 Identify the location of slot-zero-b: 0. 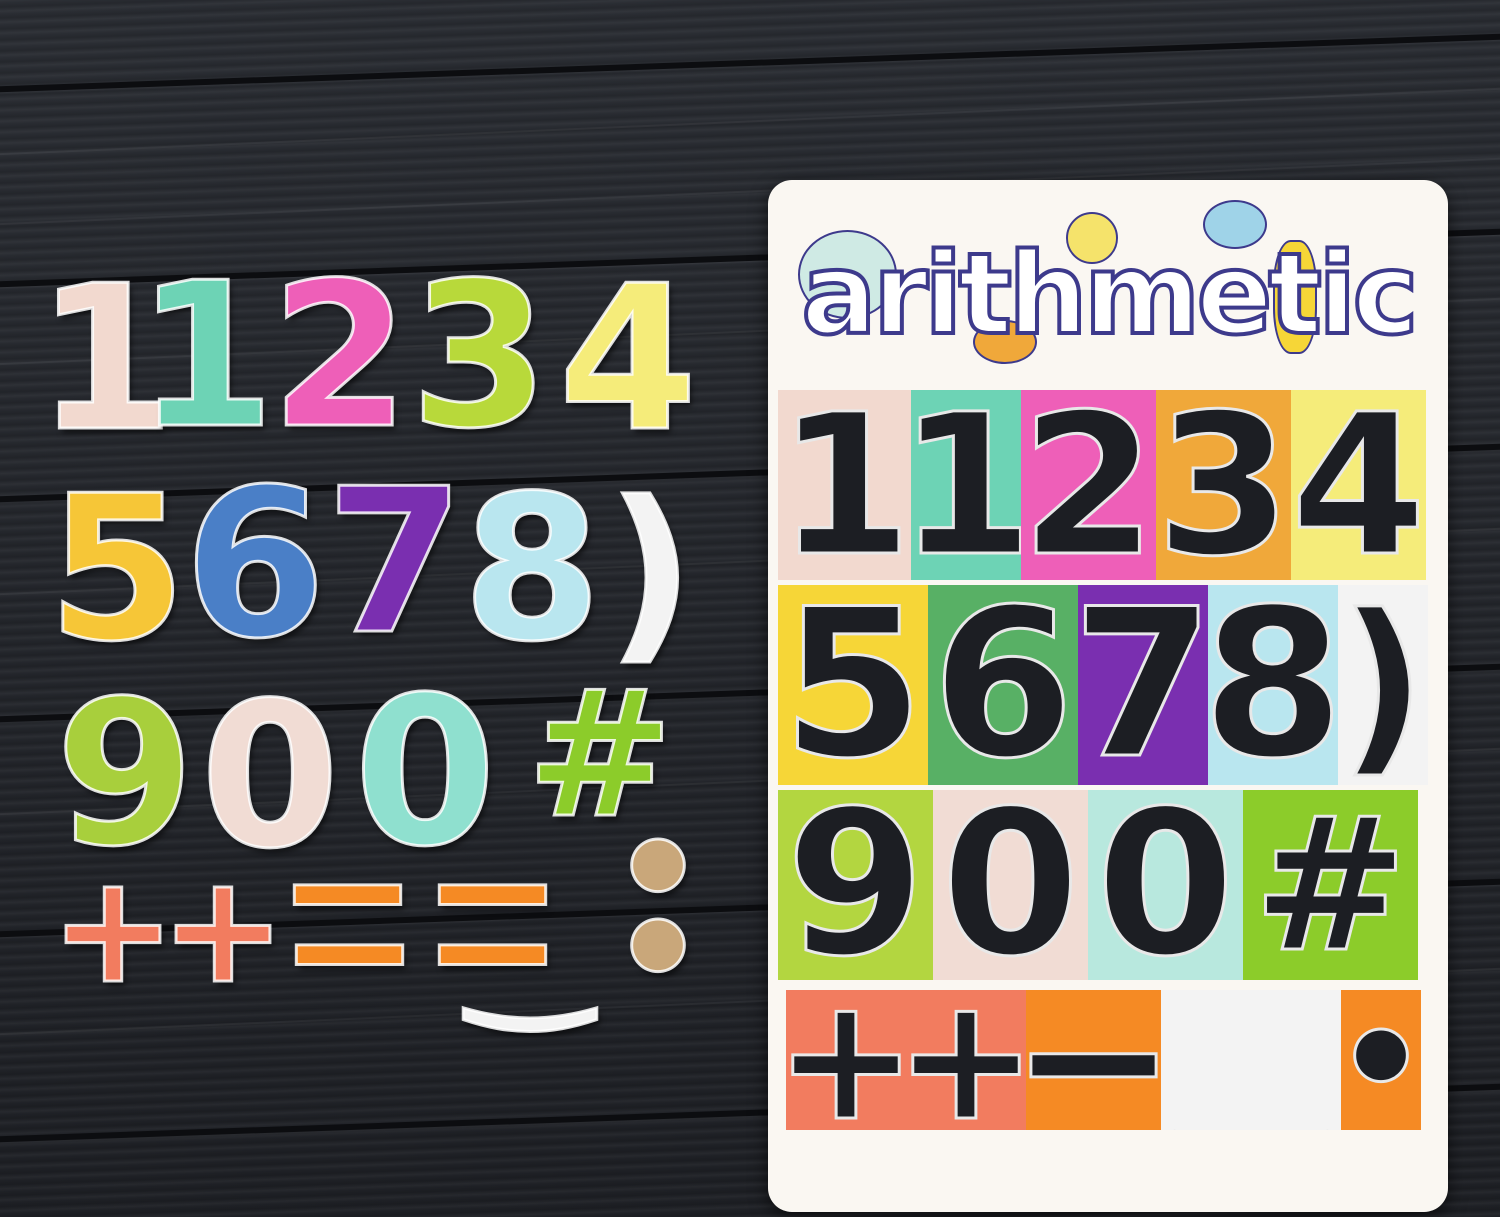
(1165, 885).